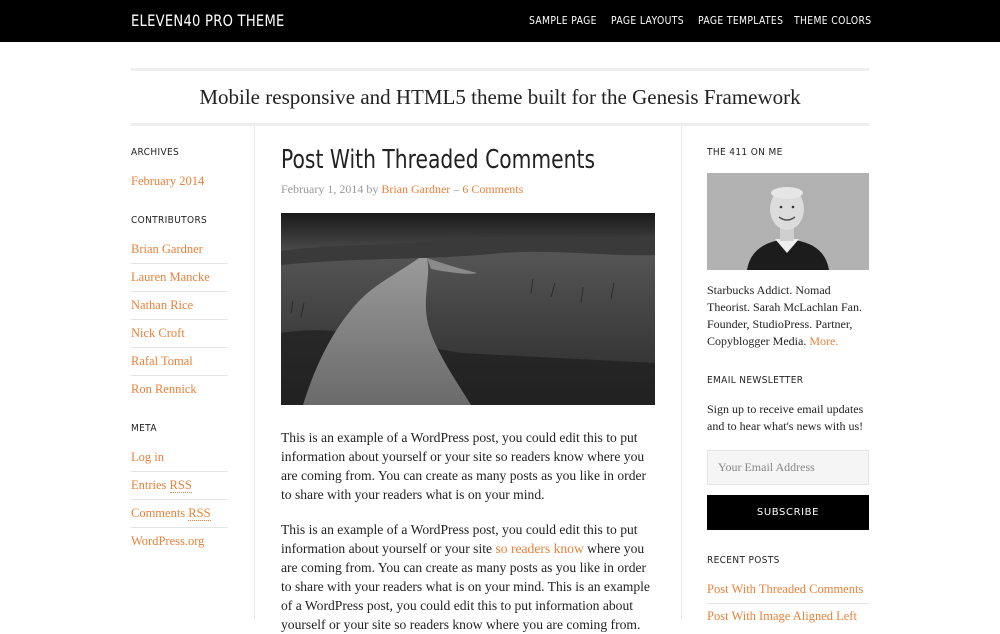 Image resolution: width=1000 pixels, height=634 pixels. I want to click on comments-rss-link: Comments RSS, so click(179, 513).